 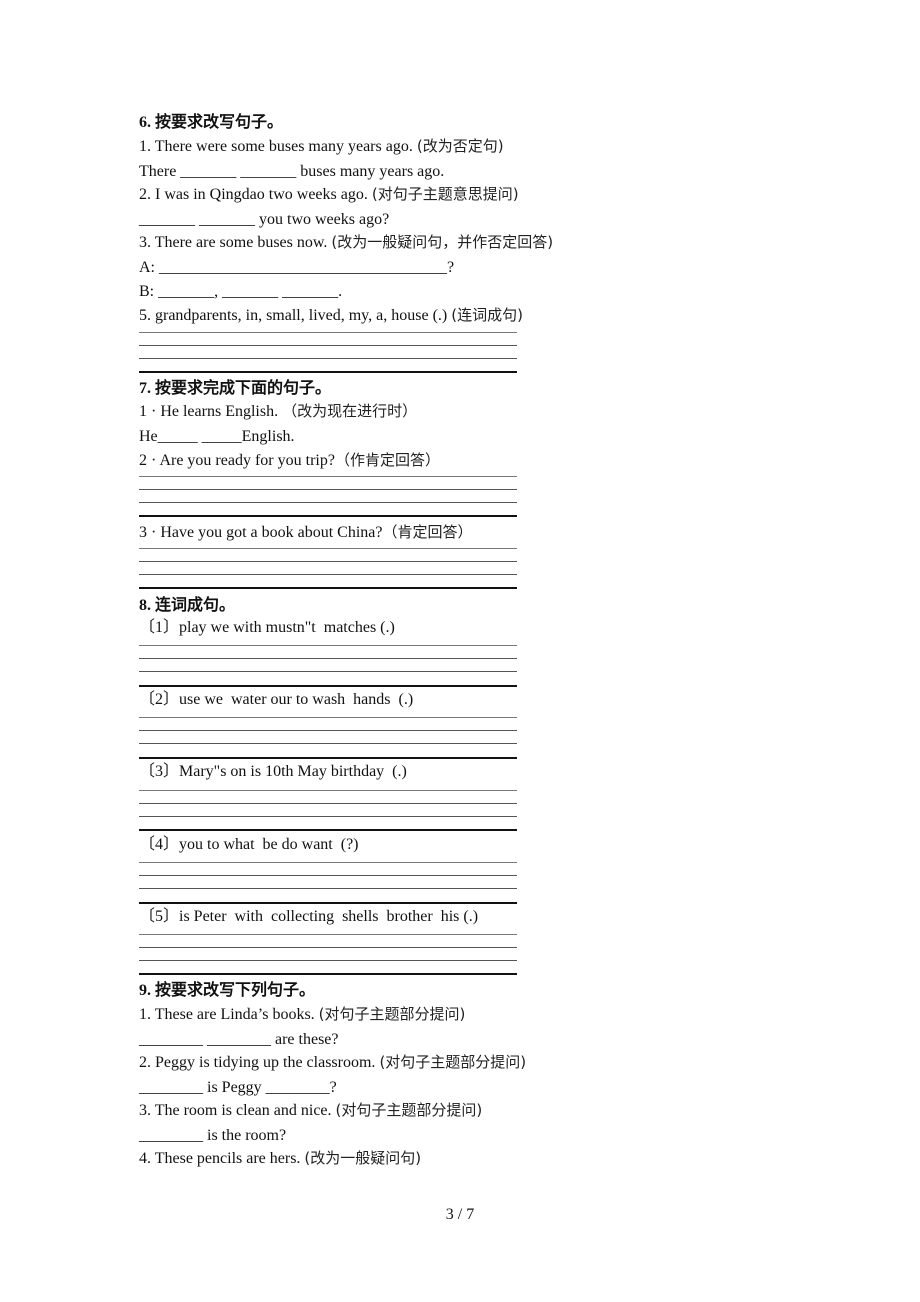 I want to click on s9-line-1: 1. These are Linda’s books. (对句子主题部分提问), so click(x=302, y=1014).